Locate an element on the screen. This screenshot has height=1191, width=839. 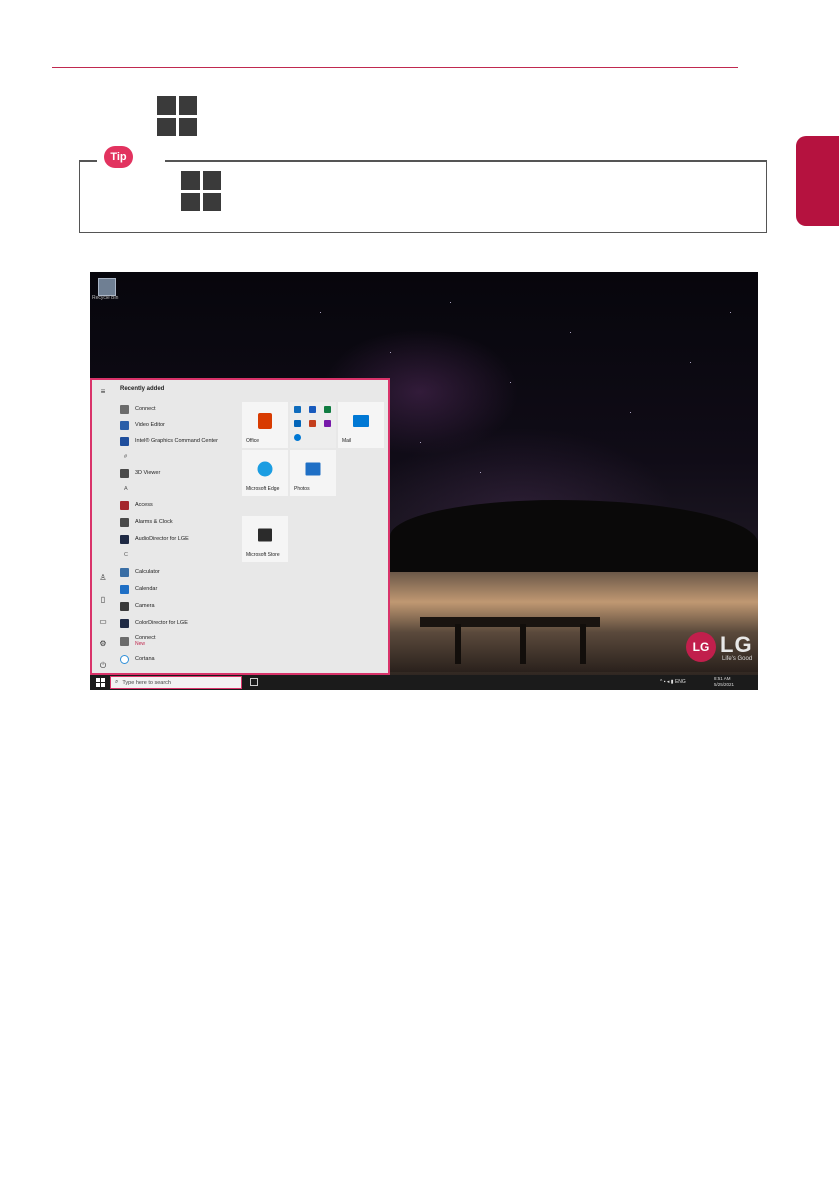
hamburger-icon: ≡ is located at coordinates (103, 392).